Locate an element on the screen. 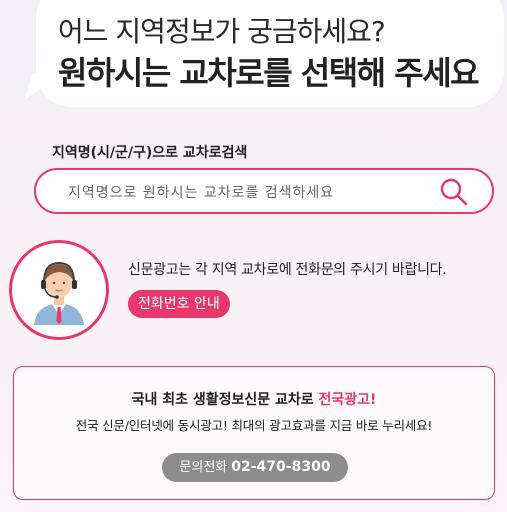 The height and width of the screenshot is (512, 507). search-button is located at coordinates (454, 192).